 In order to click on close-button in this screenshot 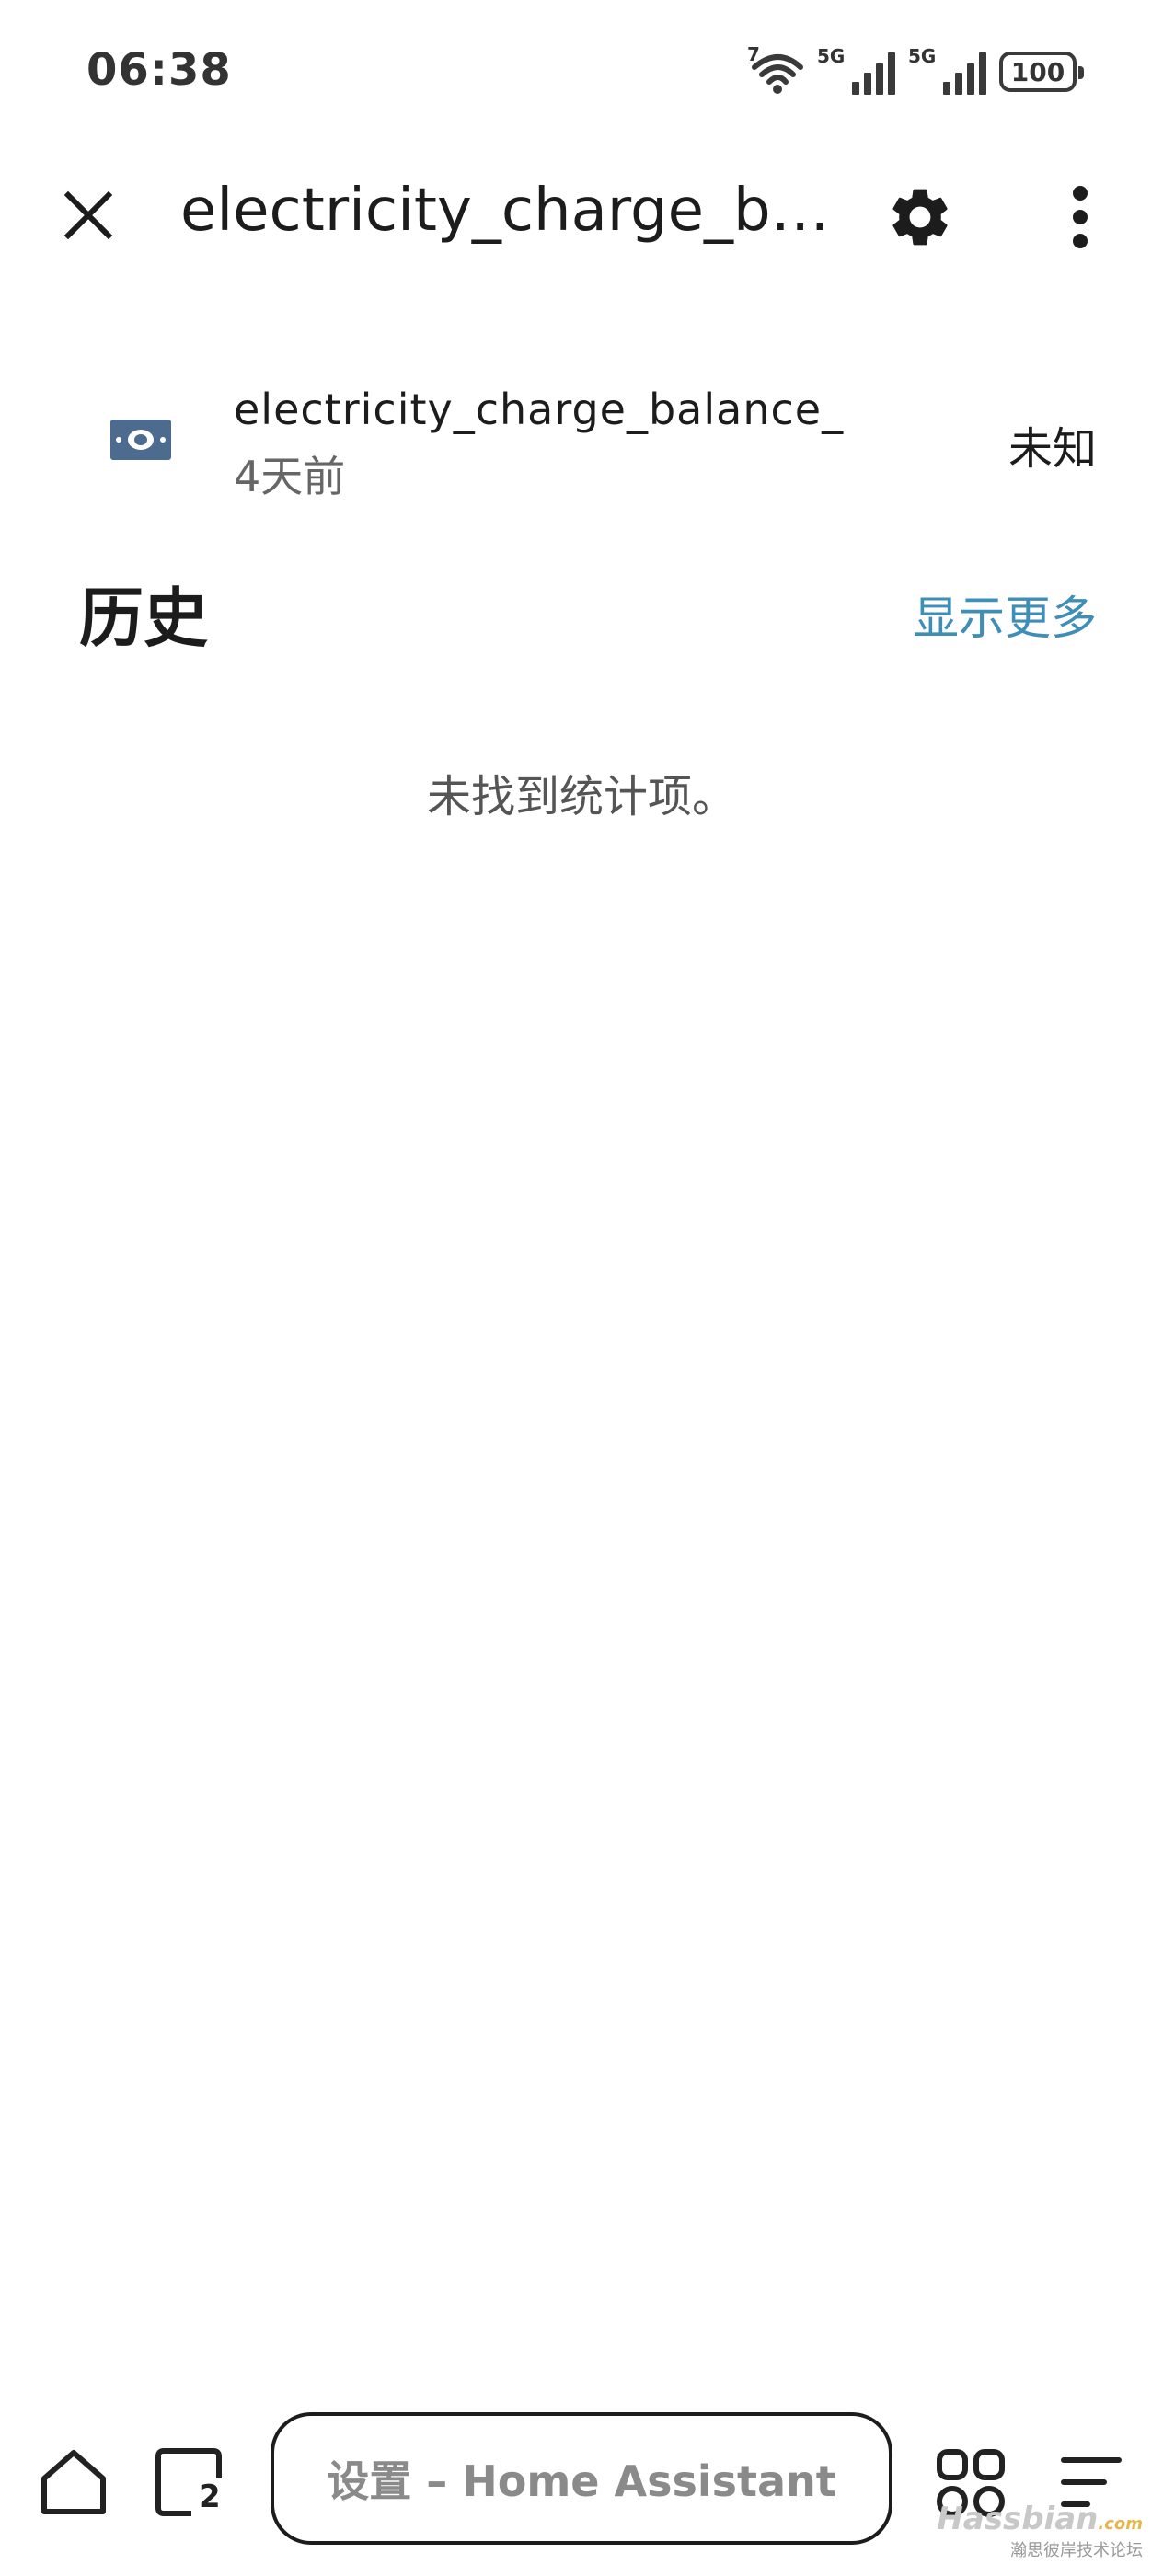, I will do `click(89, 215)`.